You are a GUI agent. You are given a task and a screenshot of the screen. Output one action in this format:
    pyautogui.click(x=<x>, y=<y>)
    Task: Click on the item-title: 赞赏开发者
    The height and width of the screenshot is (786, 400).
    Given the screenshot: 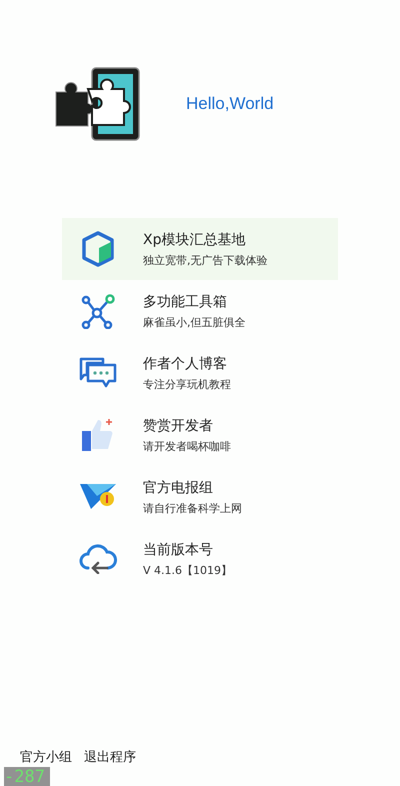 What is the action you would take?
    pyautogui.click(x=178, y=425)
    